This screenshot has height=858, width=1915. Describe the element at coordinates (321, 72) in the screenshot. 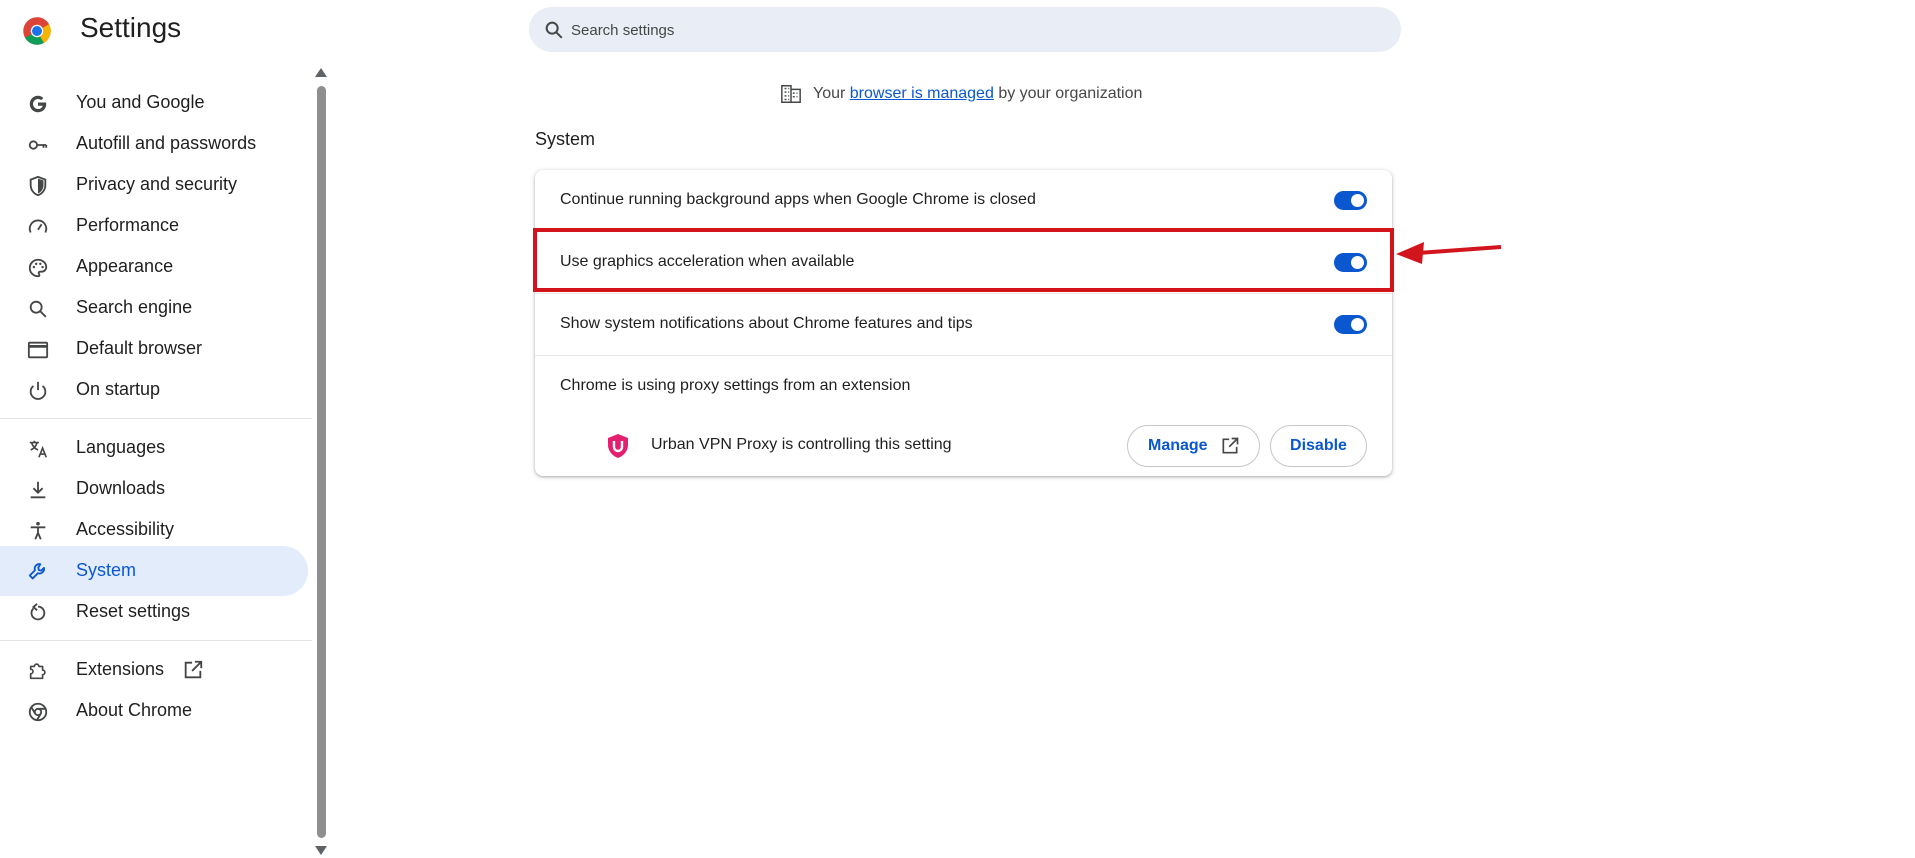

I see `scroll-up-arrow` at that location.